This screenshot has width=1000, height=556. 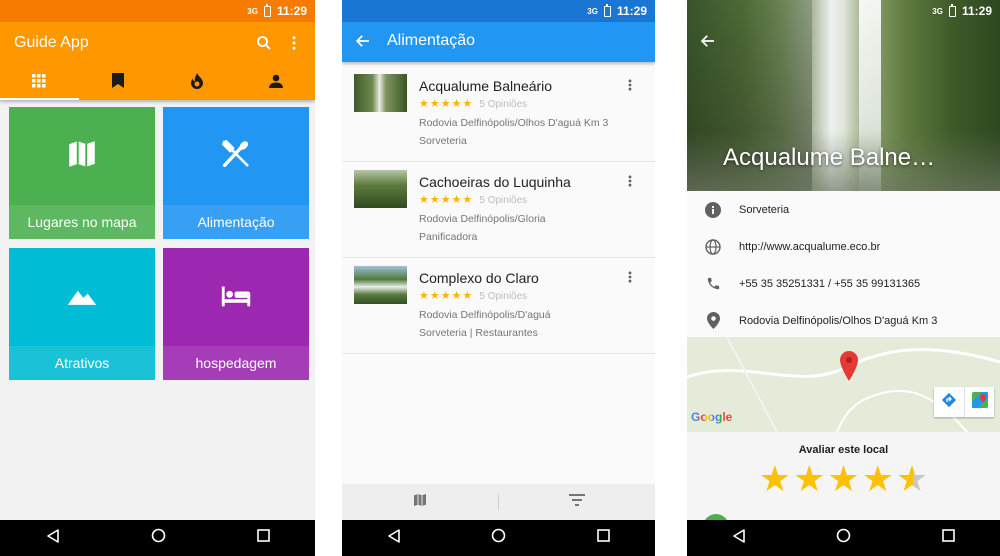 I want to click on tile-places-map: Lugares no mapa, so click(x=82, y=173).